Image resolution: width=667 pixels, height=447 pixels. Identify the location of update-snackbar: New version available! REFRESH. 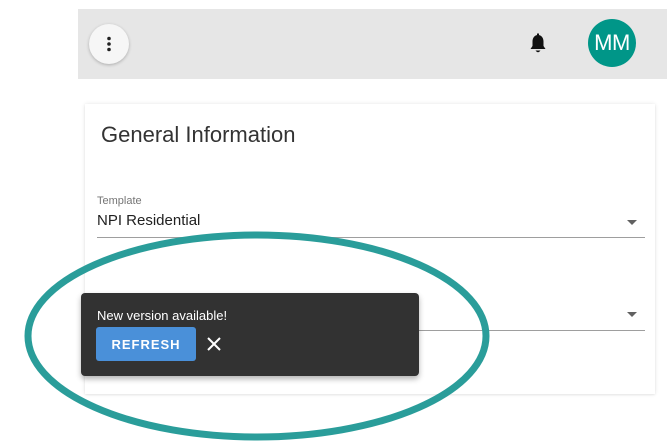
(250, 334).